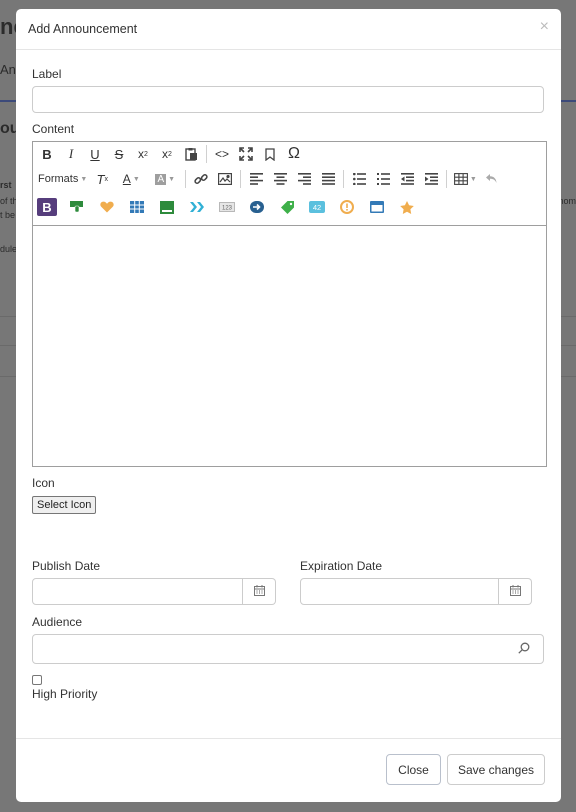 This screenshot has height=812, width=576. Describe the element at coordinates (359, 179) in the screenshot. I see `bullet-list-icon` at that location.